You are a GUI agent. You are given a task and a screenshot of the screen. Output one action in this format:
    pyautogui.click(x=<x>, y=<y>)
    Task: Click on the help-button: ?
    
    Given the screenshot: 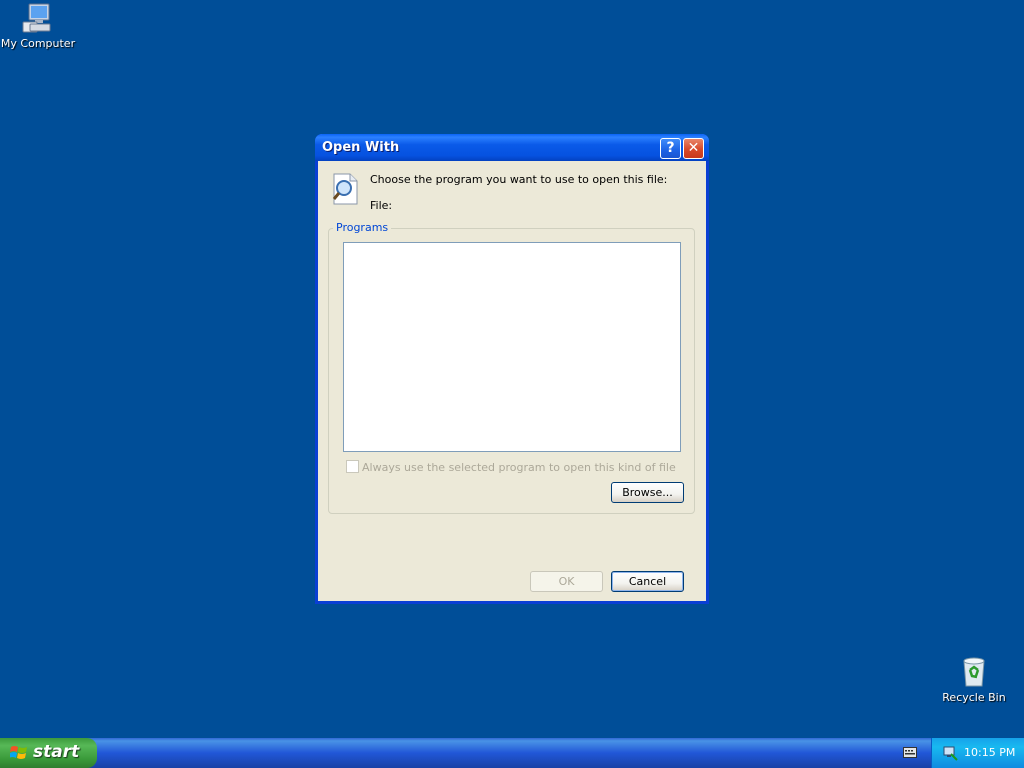 What is the action you would take?
    pyautogui.click(x=670, y=148)
    